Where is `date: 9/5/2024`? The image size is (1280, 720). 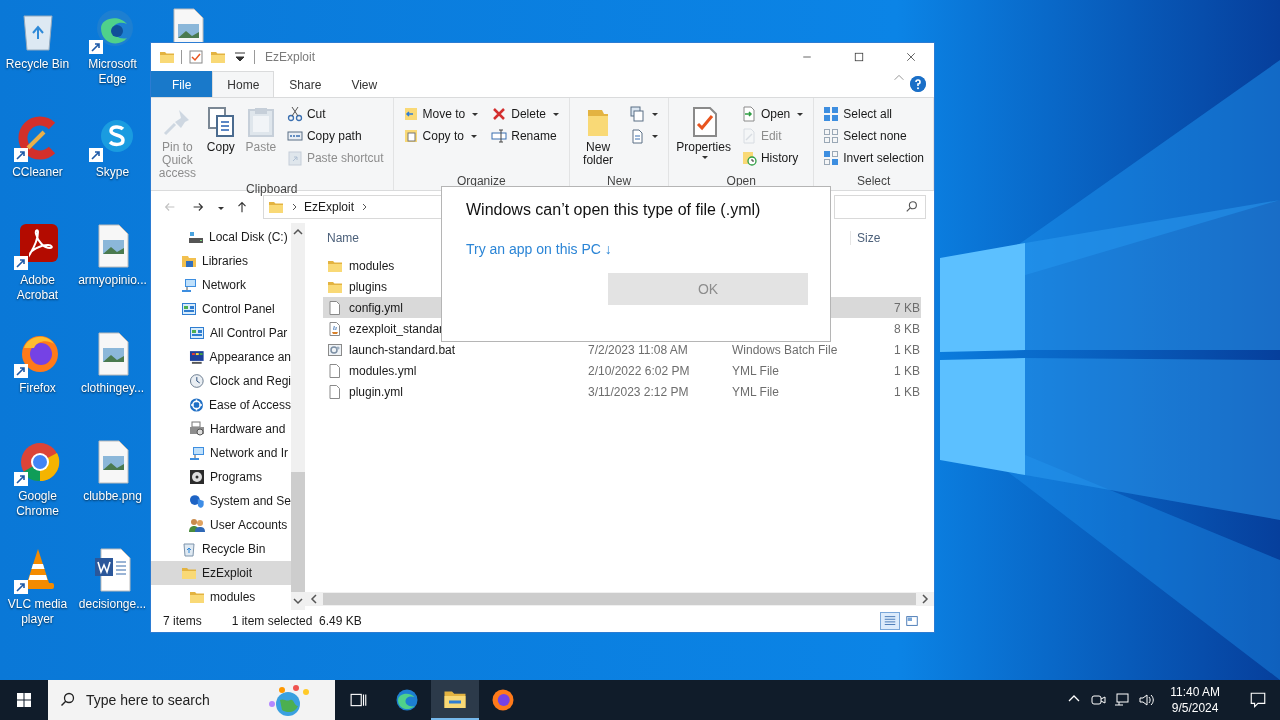 date: 9/5/2024 is located at coordinates (1195, 708).